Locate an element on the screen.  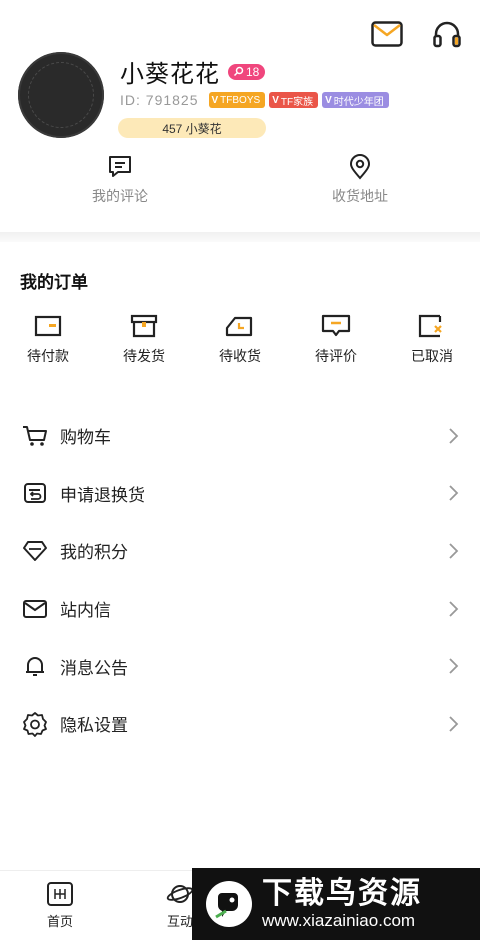
order-status-label: 待评价 is located at coordinates (336, 356).